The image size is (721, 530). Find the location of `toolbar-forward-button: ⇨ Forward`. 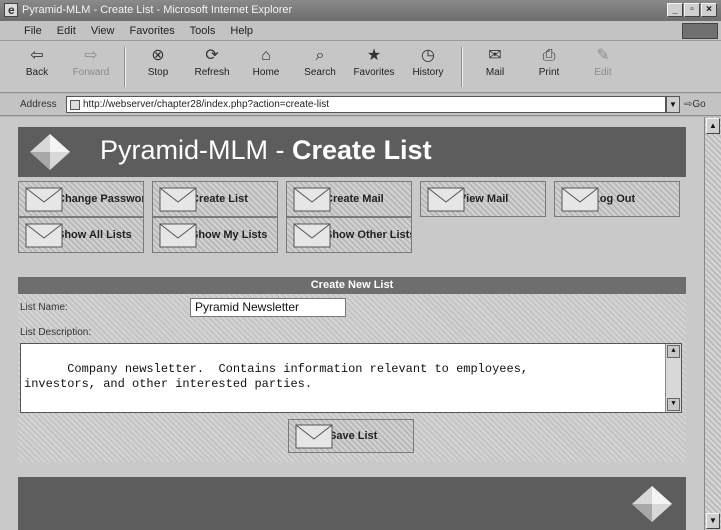

toolbar-forward-button: ⇨ Forward is located at coordinates (91, 59).